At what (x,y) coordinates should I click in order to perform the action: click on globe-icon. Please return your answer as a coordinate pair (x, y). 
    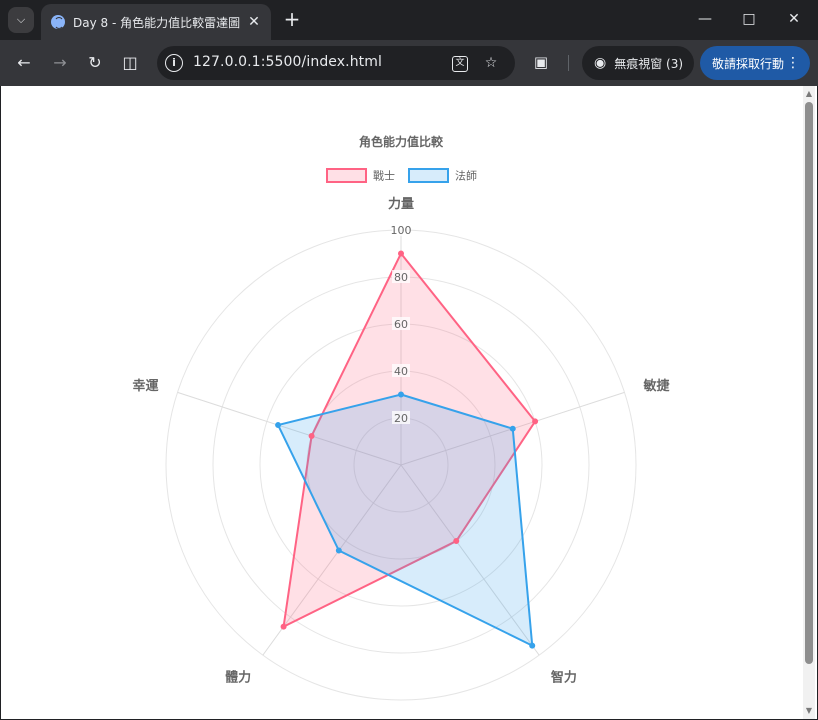
    Looking at the image, I should click on (58, 22).